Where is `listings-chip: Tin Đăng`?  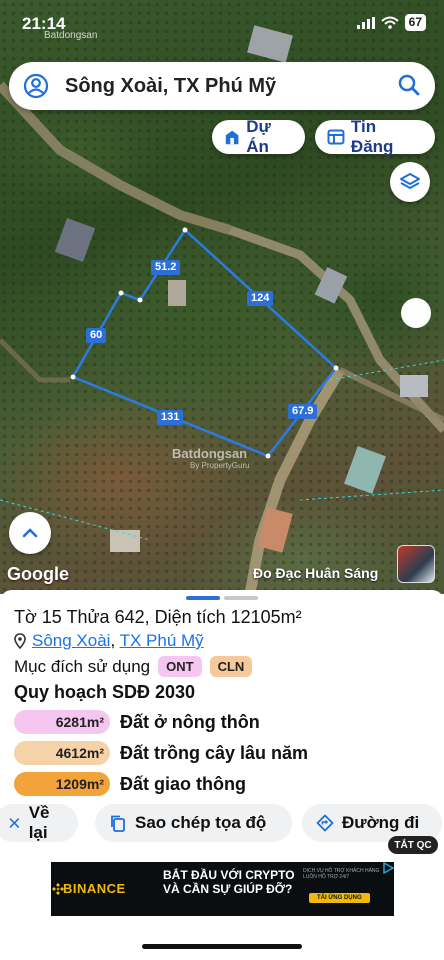 listings-chip: Tin Đăng is located at coordinates (375, 136).